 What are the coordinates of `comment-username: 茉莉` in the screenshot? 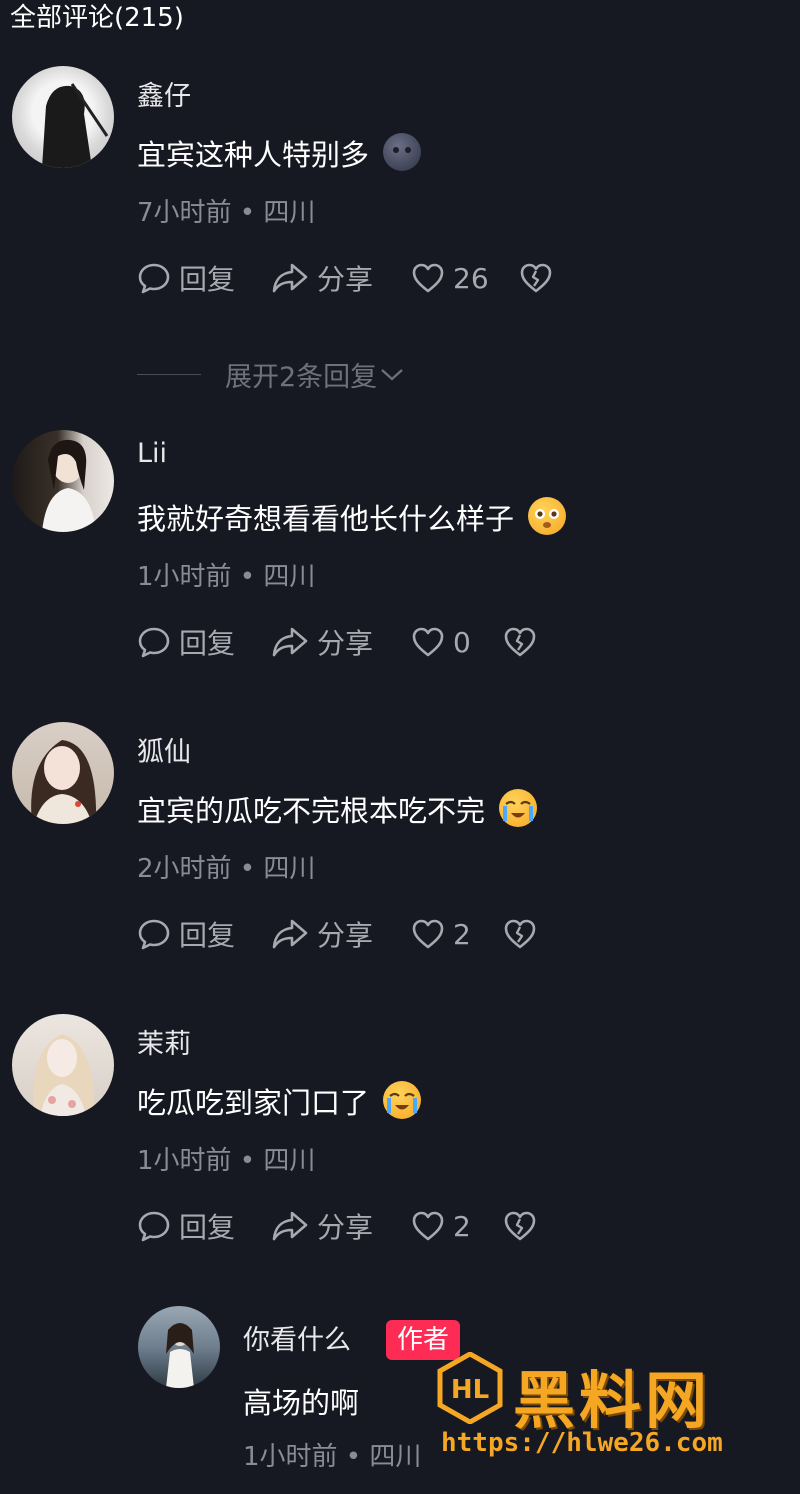 It's located at (164, 1041).